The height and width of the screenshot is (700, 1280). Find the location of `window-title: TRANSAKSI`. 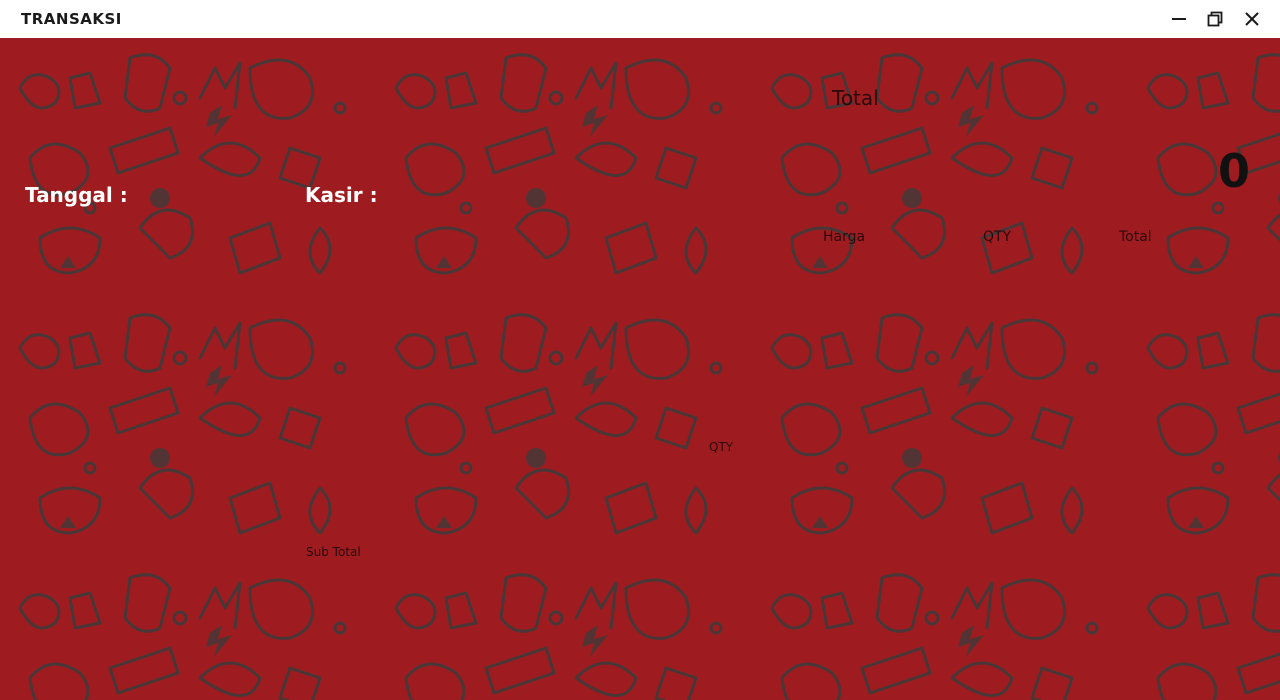

window-title: TRANSAKSI is located at coordinates (71, 19).